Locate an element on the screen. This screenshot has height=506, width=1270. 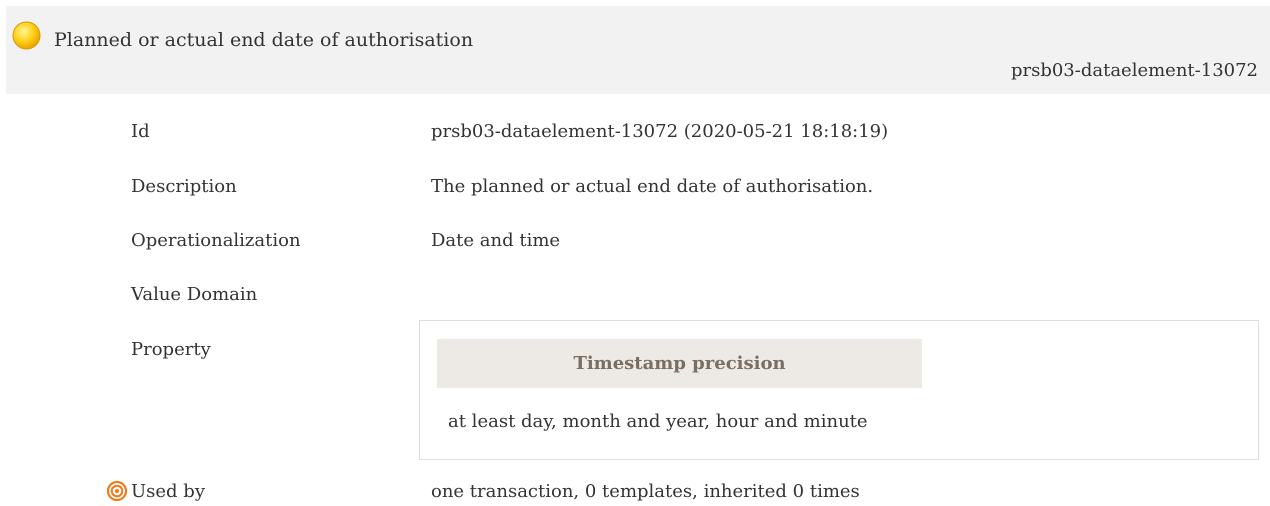
operationalization-label: Operationalization is located at coordinates (216, 240).